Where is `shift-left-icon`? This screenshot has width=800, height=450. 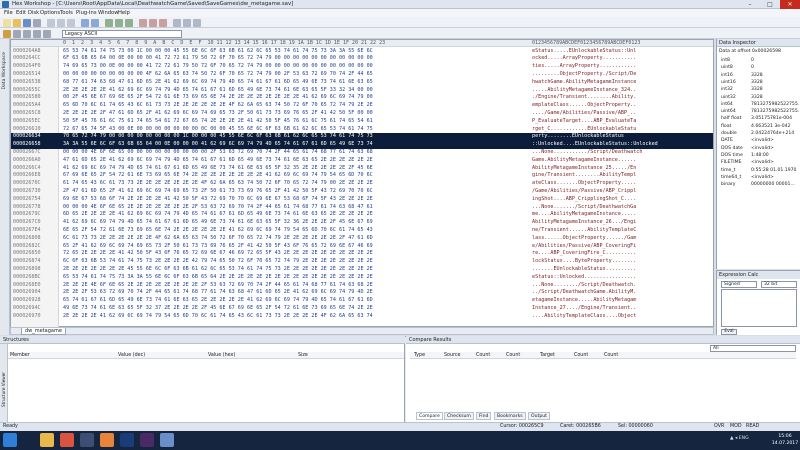 shift-left-icon is located at coordinates (27, 34).